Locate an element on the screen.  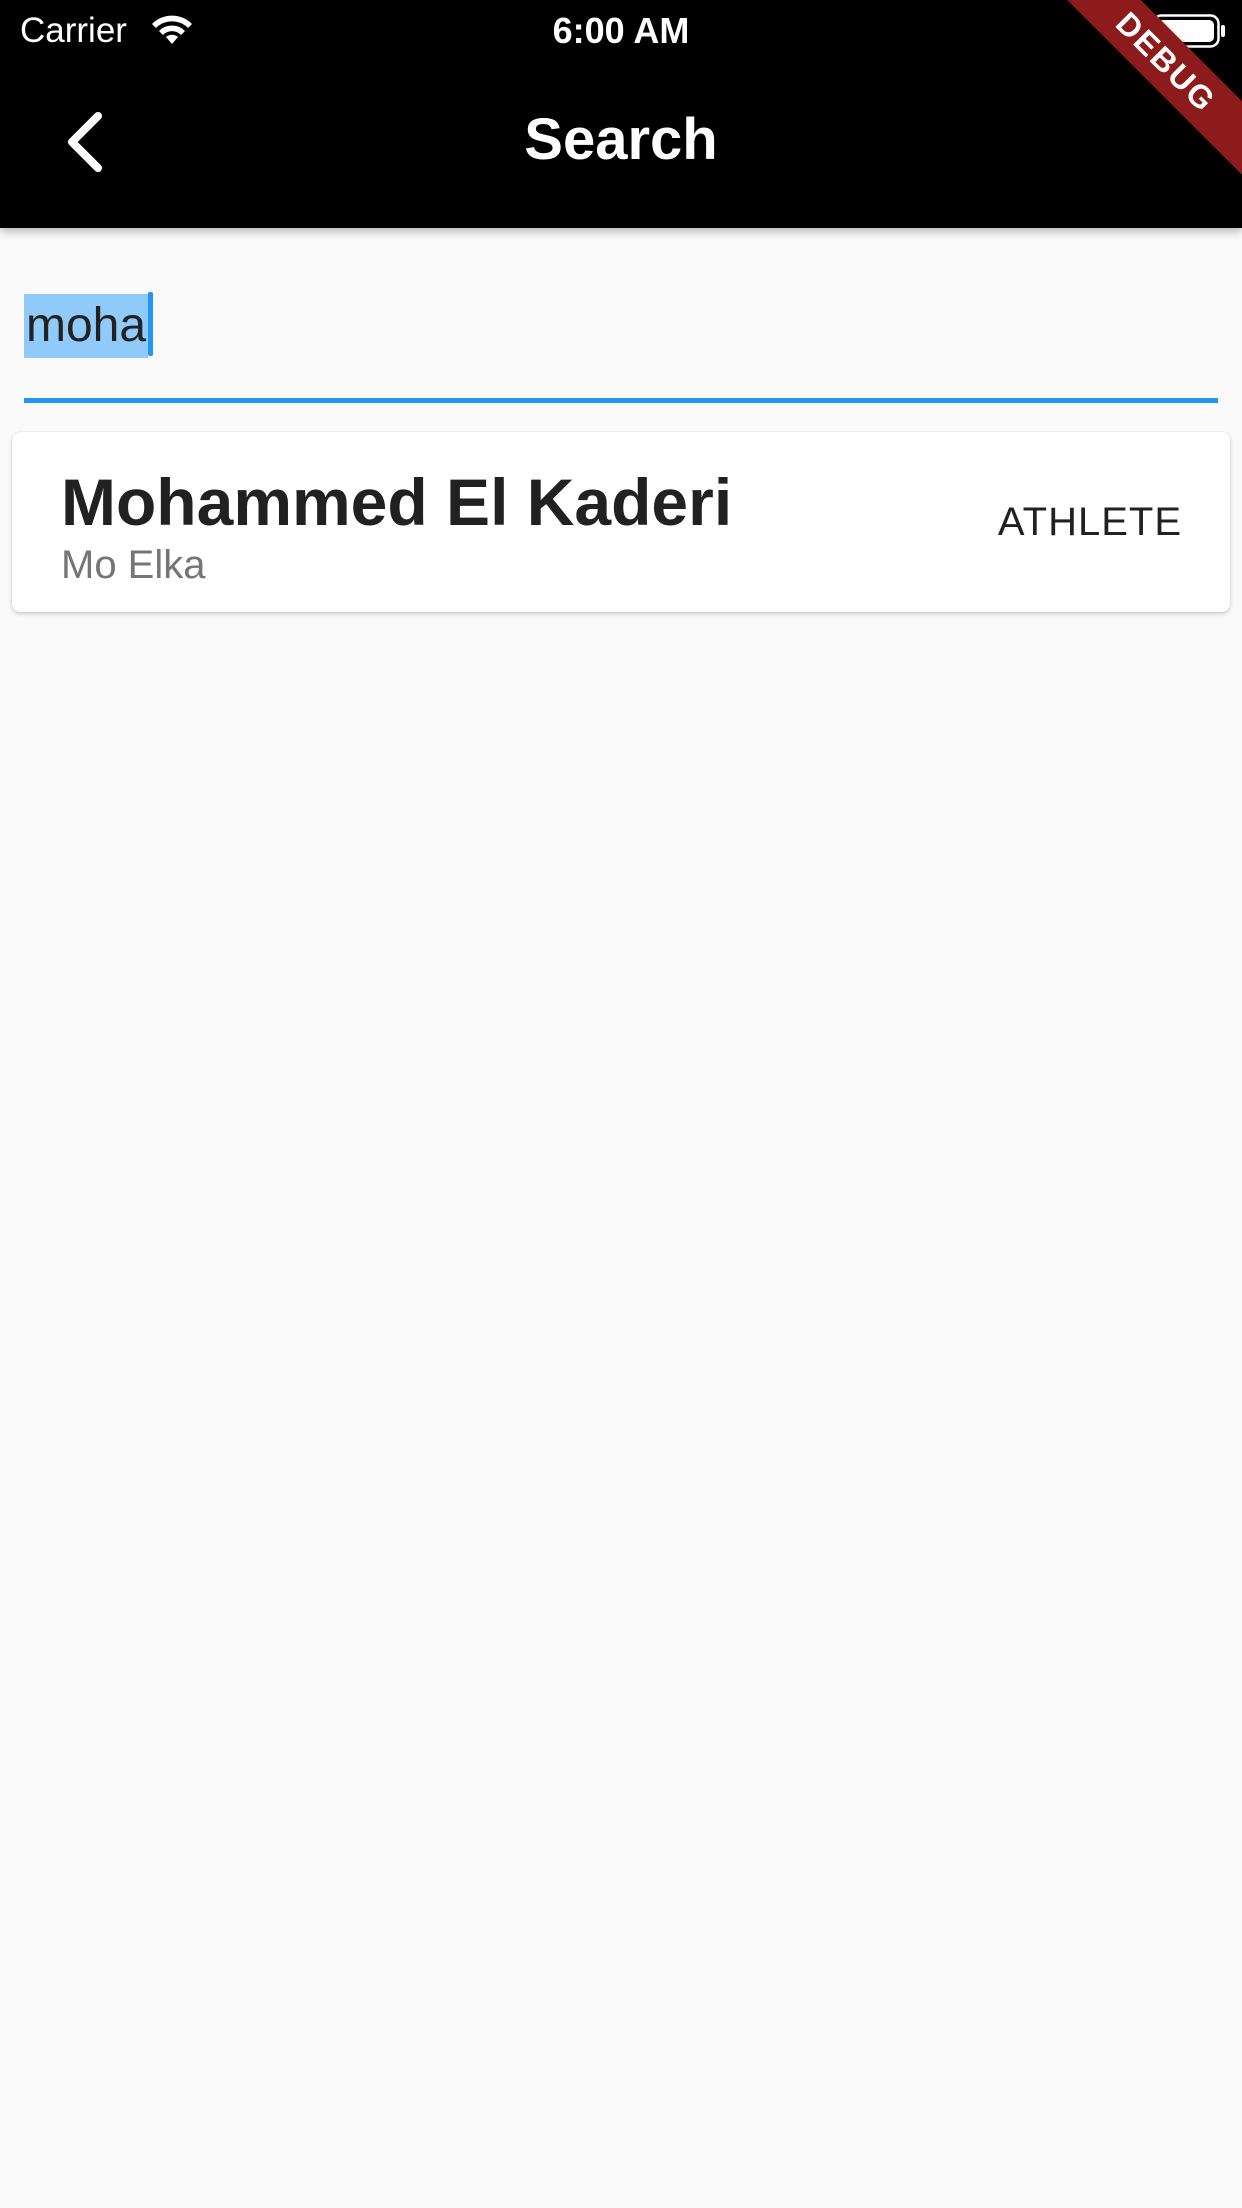
header: Carrier 6:00 AM Search DEBUG is located at coordinates (621, 114).